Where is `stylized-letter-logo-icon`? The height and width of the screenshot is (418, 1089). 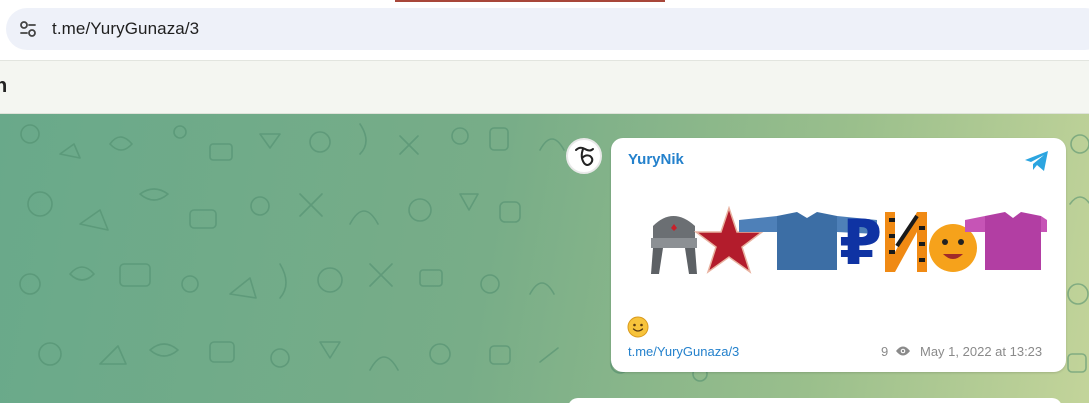
stylized-letter-logo-icon is located at coordinates (584, 156).